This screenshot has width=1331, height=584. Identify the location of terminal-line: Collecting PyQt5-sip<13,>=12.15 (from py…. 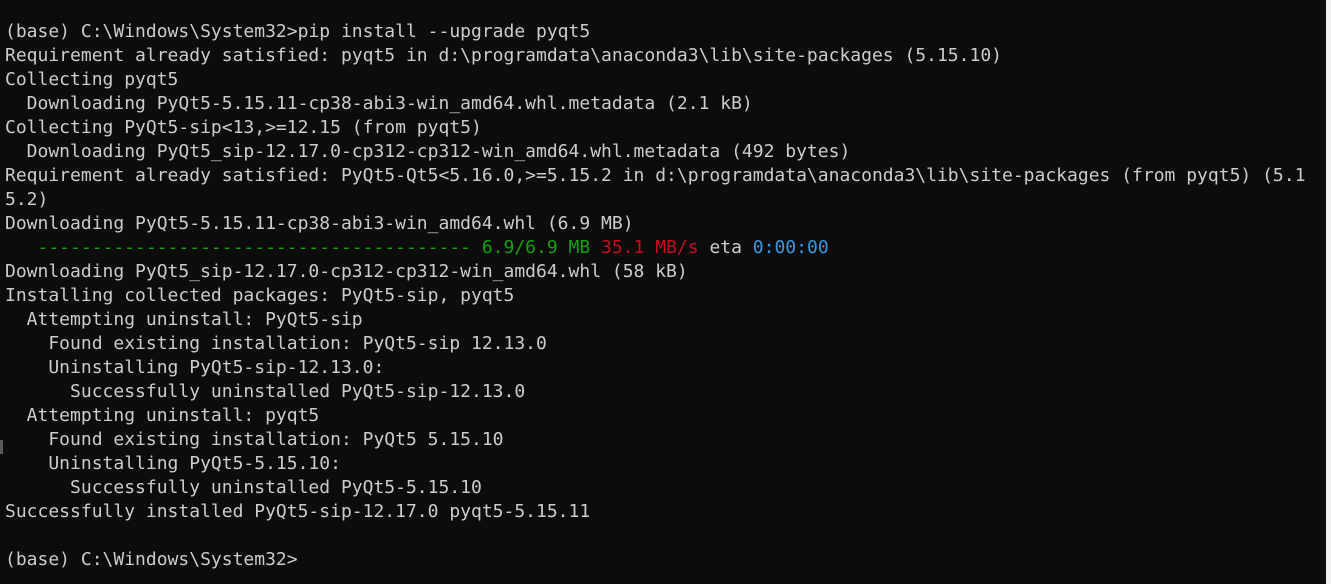
(243, 127).